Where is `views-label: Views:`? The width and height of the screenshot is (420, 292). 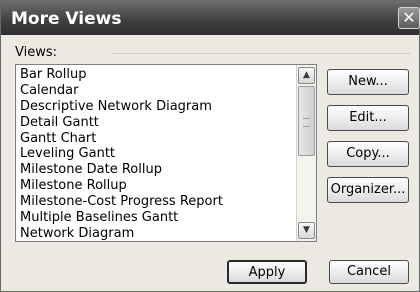 views-label: Views: is located at coordinates (36, 52).